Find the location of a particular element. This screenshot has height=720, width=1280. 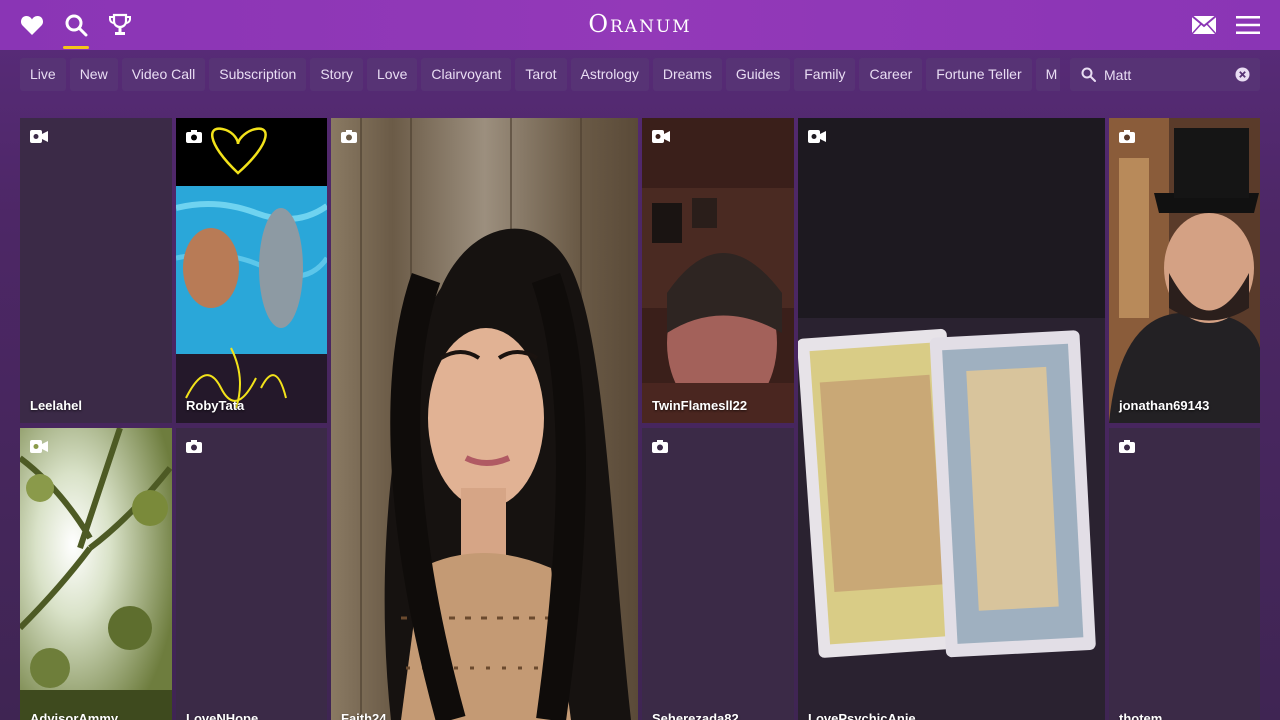

performer-card: jonathan69143 is located at coordinates (1184, 270).